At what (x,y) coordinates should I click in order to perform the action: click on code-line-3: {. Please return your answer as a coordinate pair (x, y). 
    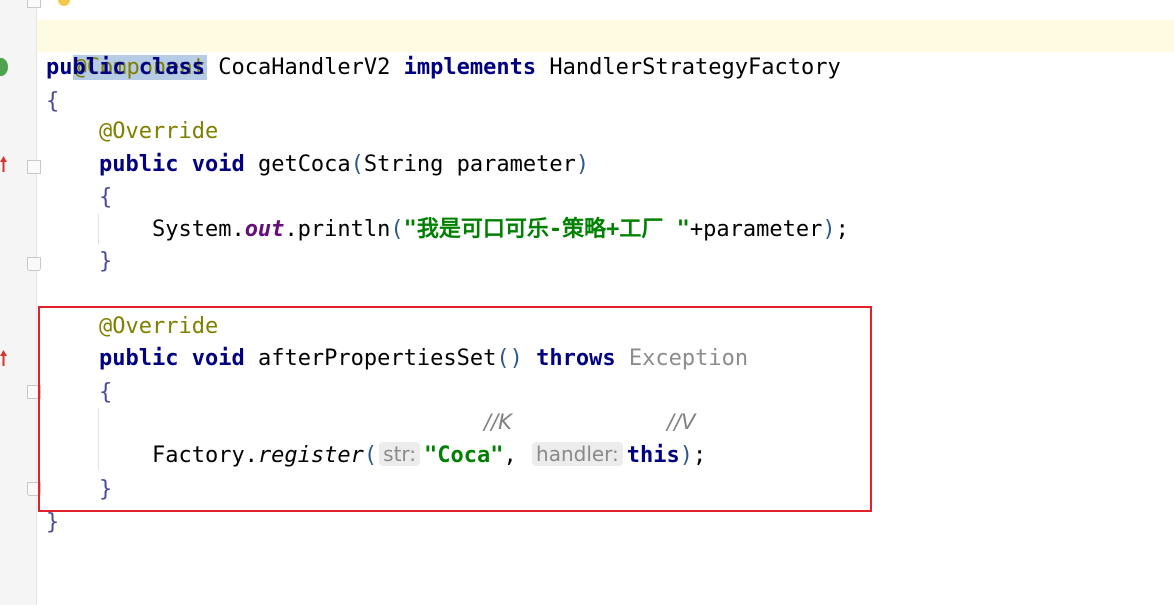
    Looking at the image, I should click on (52, 102).